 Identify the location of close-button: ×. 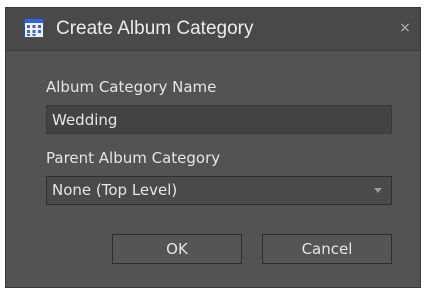
(405, 28).